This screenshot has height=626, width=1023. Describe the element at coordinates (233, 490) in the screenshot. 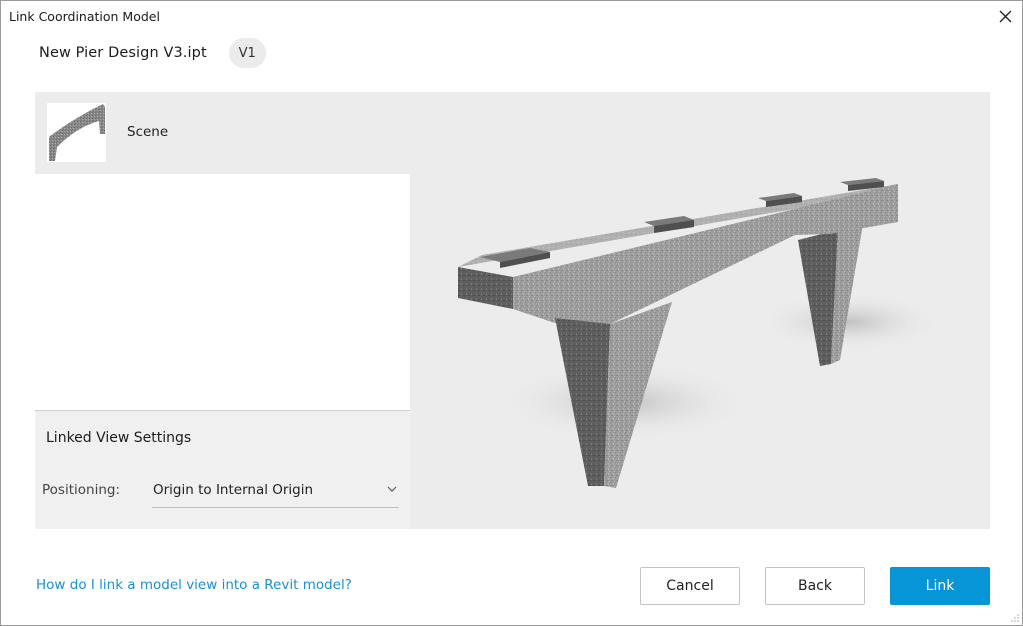

I see `positioning-value: Origin to Internal Origin` at that location.